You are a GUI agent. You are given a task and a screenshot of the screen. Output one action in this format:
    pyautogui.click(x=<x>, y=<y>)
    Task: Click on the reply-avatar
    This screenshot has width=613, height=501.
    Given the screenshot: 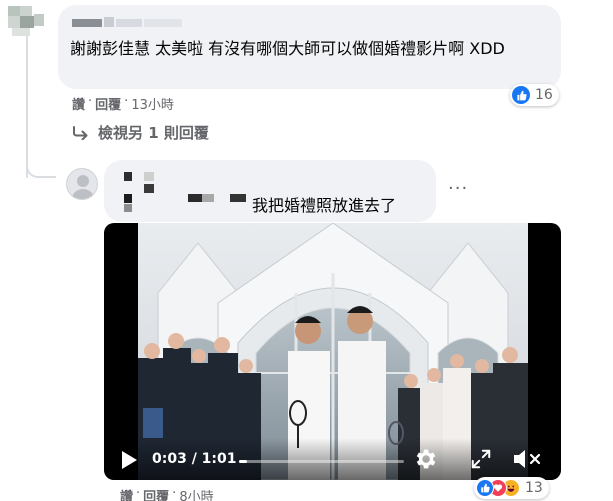 What is the action you would take?
    pyautogui.click(x=82, y=184)
    